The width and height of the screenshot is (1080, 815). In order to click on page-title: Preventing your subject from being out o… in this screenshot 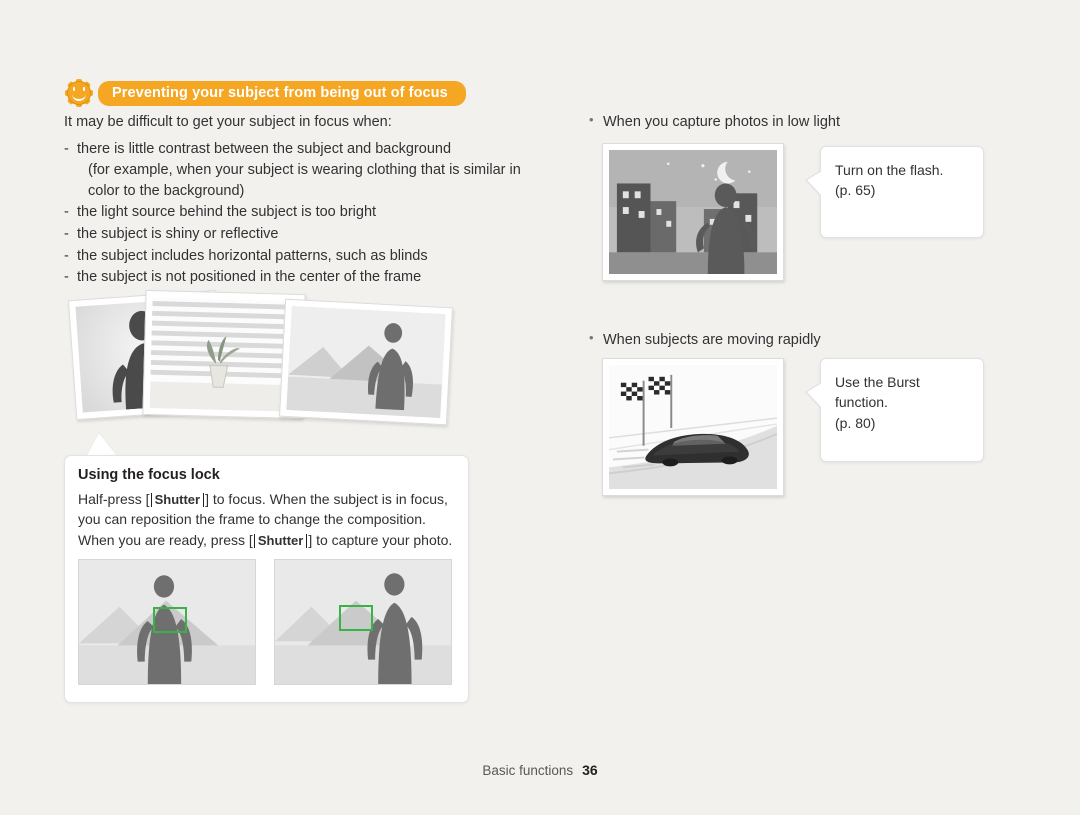, I will do `click(282, 93)`.